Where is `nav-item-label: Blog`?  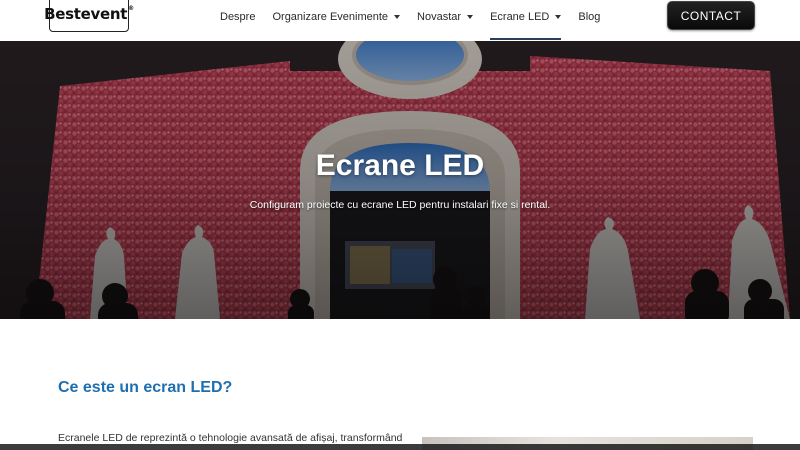 nav-item-label: Blog is located at coordinates (589, 17).